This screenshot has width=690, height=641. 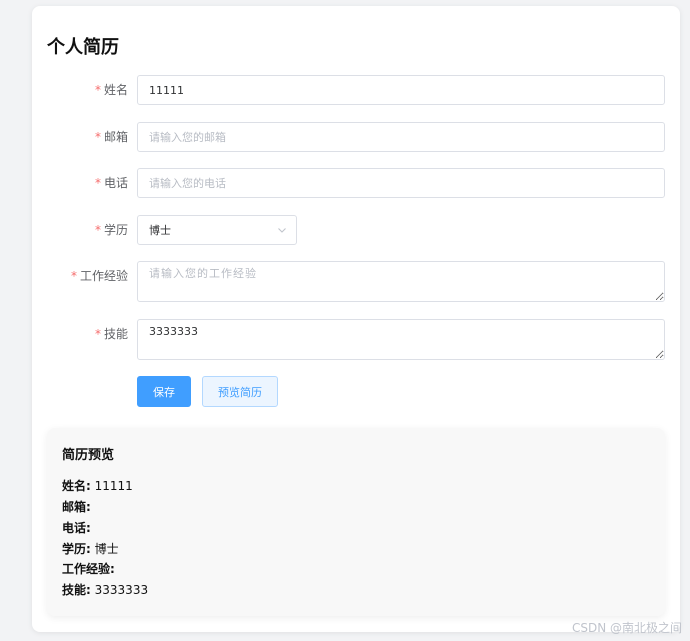 What do you see at coordinates (217, 230) in the screenshot?
I see `education-select: 博士` at bounding box center [217, 230].